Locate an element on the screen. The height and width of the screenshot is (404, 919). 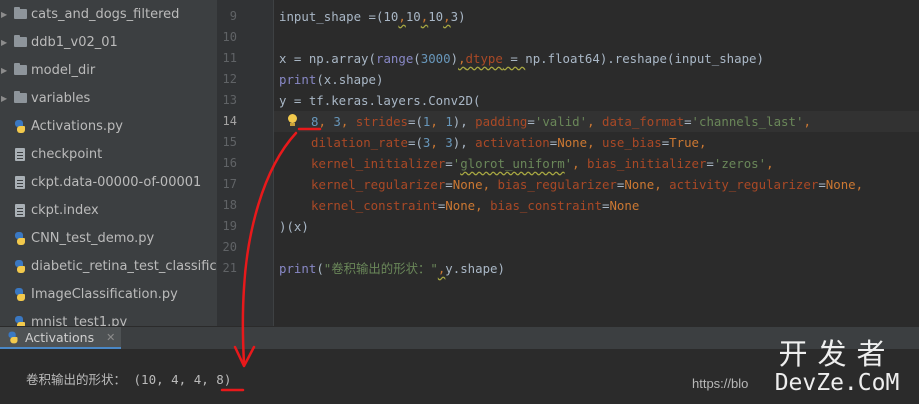
run-tab-activations: Activations ✕ is located at coordinates (61, 338).